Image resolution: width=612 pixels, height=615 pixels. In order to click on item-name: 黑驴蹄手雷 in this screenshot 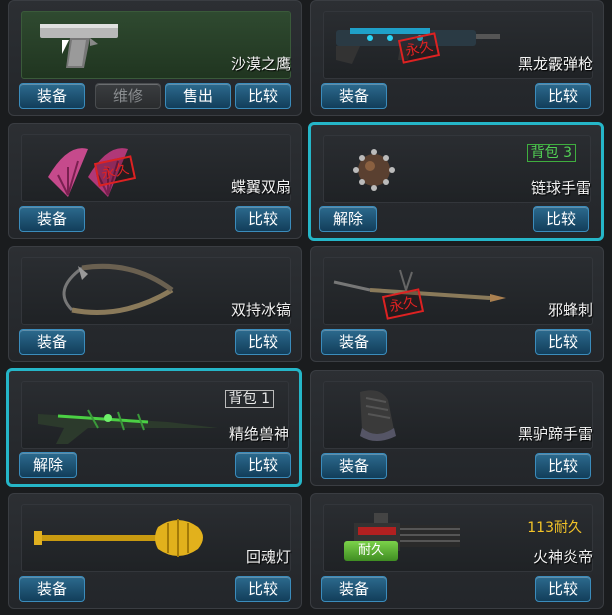, I will do `click(555, 434)`.